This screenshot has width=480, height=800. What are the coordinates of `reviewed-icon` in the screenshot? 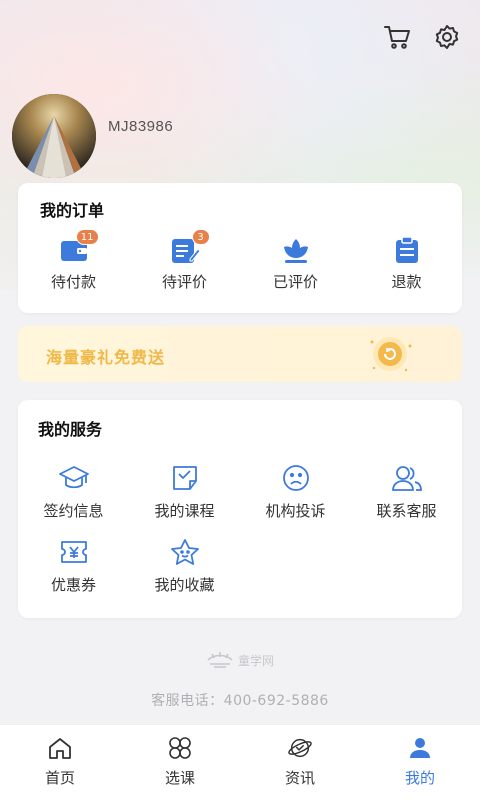 It's located at (296, 254).